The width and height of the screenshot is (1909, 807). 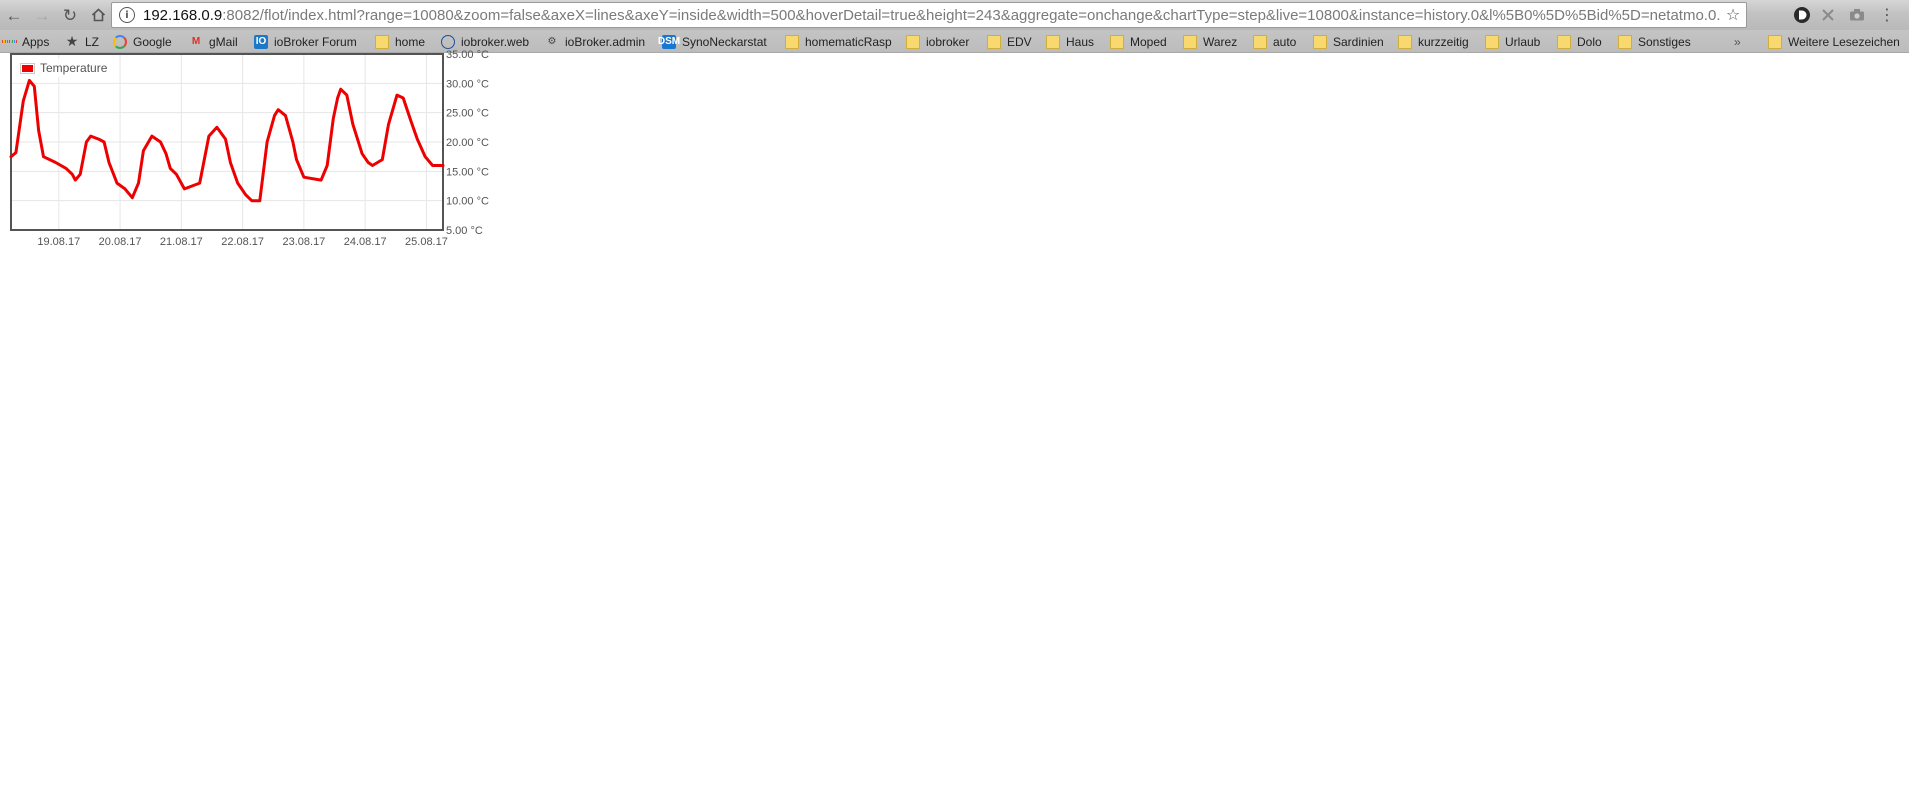 What do you see at coordinates (1210, 41) in the screenshot?
I see `bookmark-warez: Warez` at bounding box center [1210, 41].